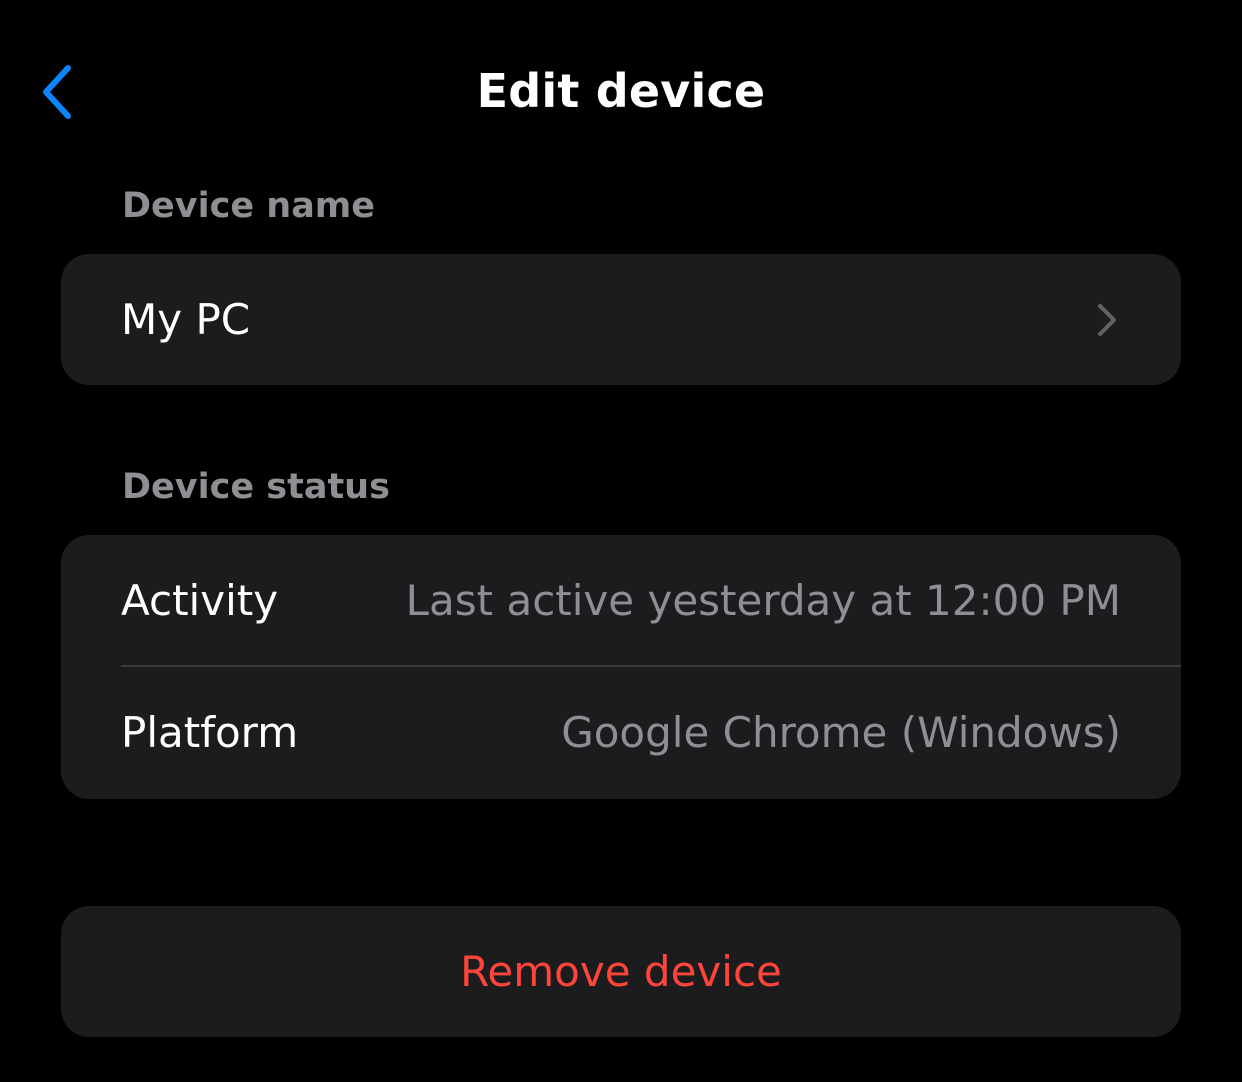 The height and width of the screenshot is (1082, 1242). What do you see at coordinates (763, 600) in the screenshot?
I see `activity-value: Last active yesterday at 12:00 PM` at bounding box center [763, 600].